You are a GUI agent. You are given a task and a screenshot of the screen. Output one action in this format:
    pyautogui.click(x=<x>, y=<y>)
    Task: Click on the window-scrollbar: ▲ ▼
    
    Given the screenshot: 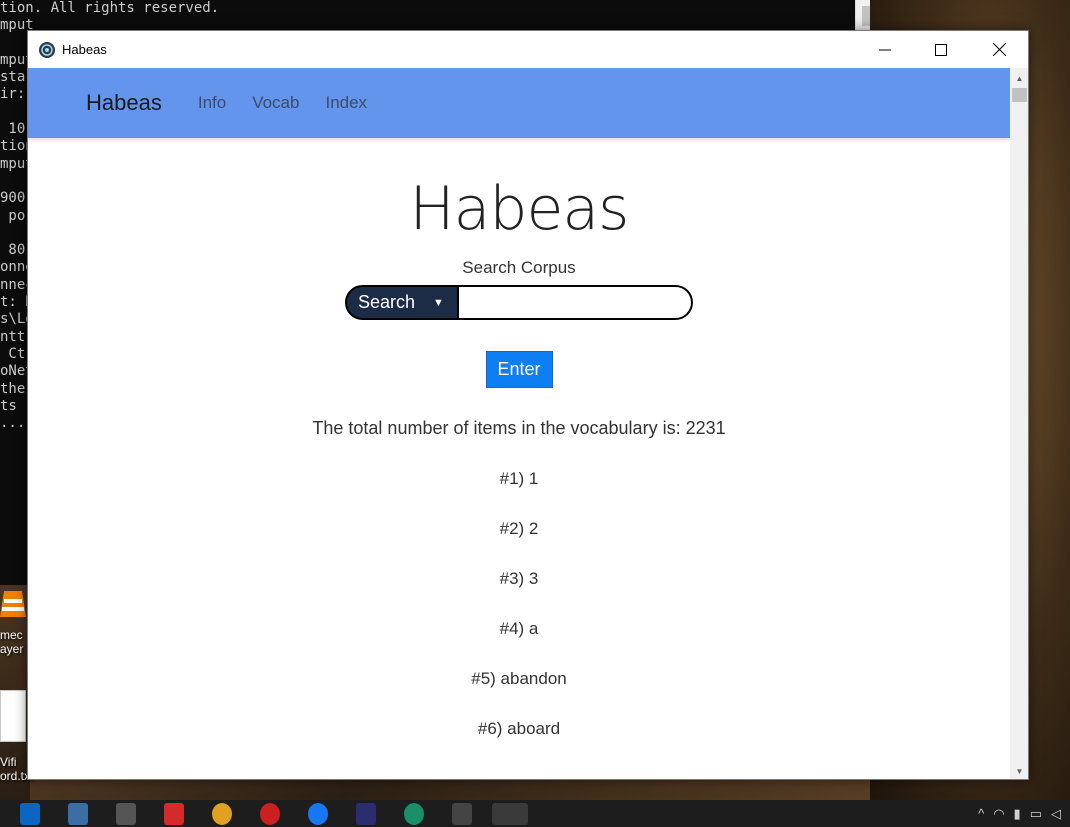 What is the action you would take?
    pyautogui.click(x=1019, y=423)
    